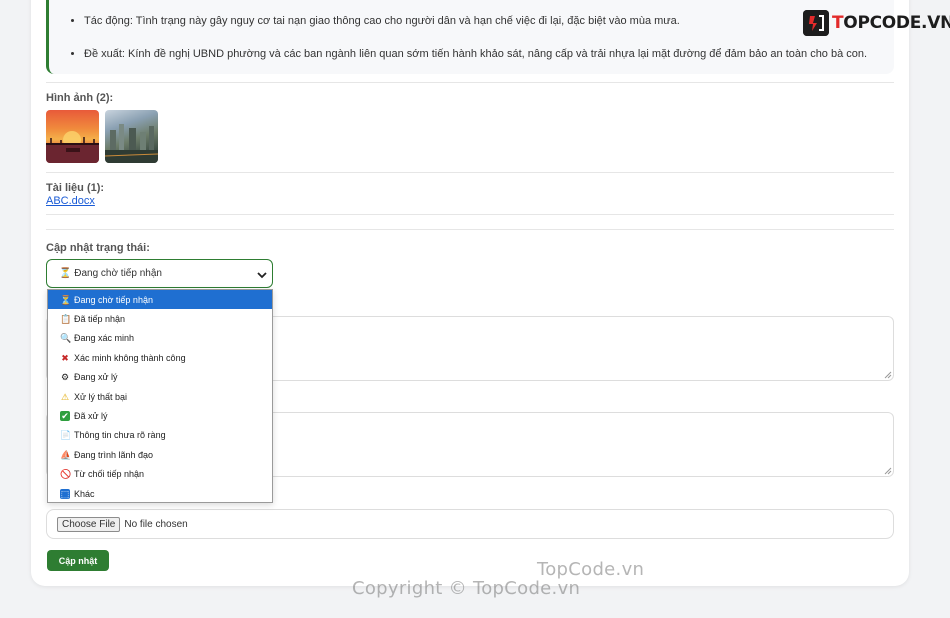 This screenshot has width=950, height=618. I want to click on status-option-rejected: 🚫 Từ chối tiếp nhận, so click(160, 474).